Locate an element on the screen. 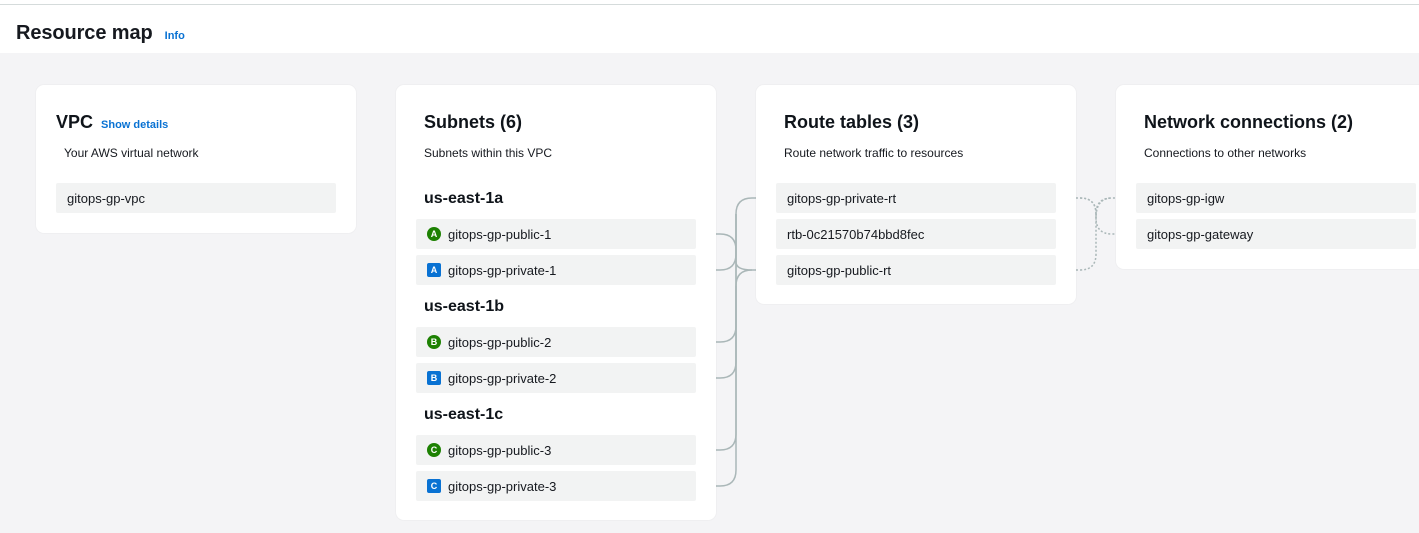 The image size is (1419, 533). subnet-item: C gitops-gp-private-3 is located at coordinates (556, 486).